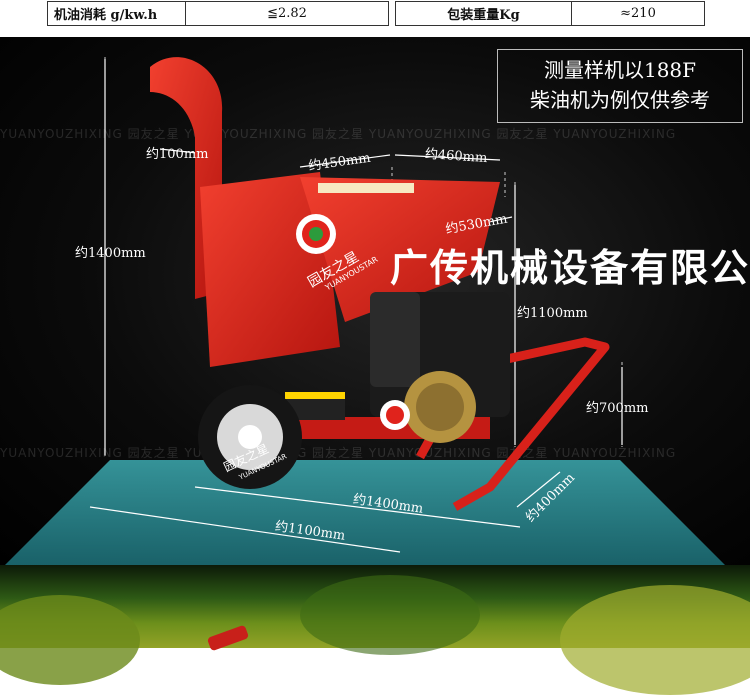 This screenshot has height=695, width=750. What do you see at coordinates (620, 70) in the screenshot?
I see `notice-line-1: 测量样机以188F` at bounding box center [620, 70].